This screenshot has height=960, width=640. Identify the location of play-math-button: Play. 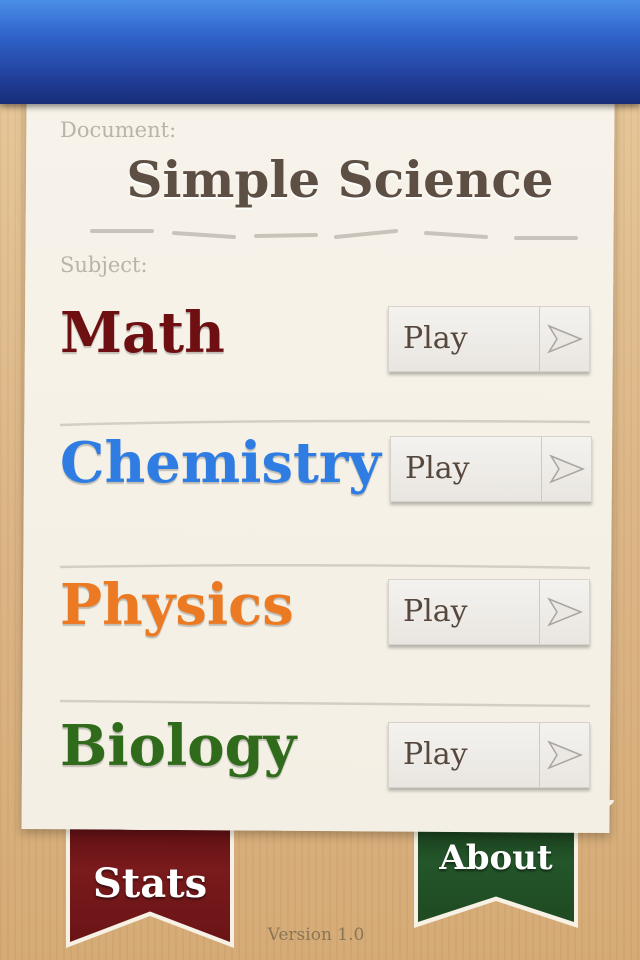
(489, 339).